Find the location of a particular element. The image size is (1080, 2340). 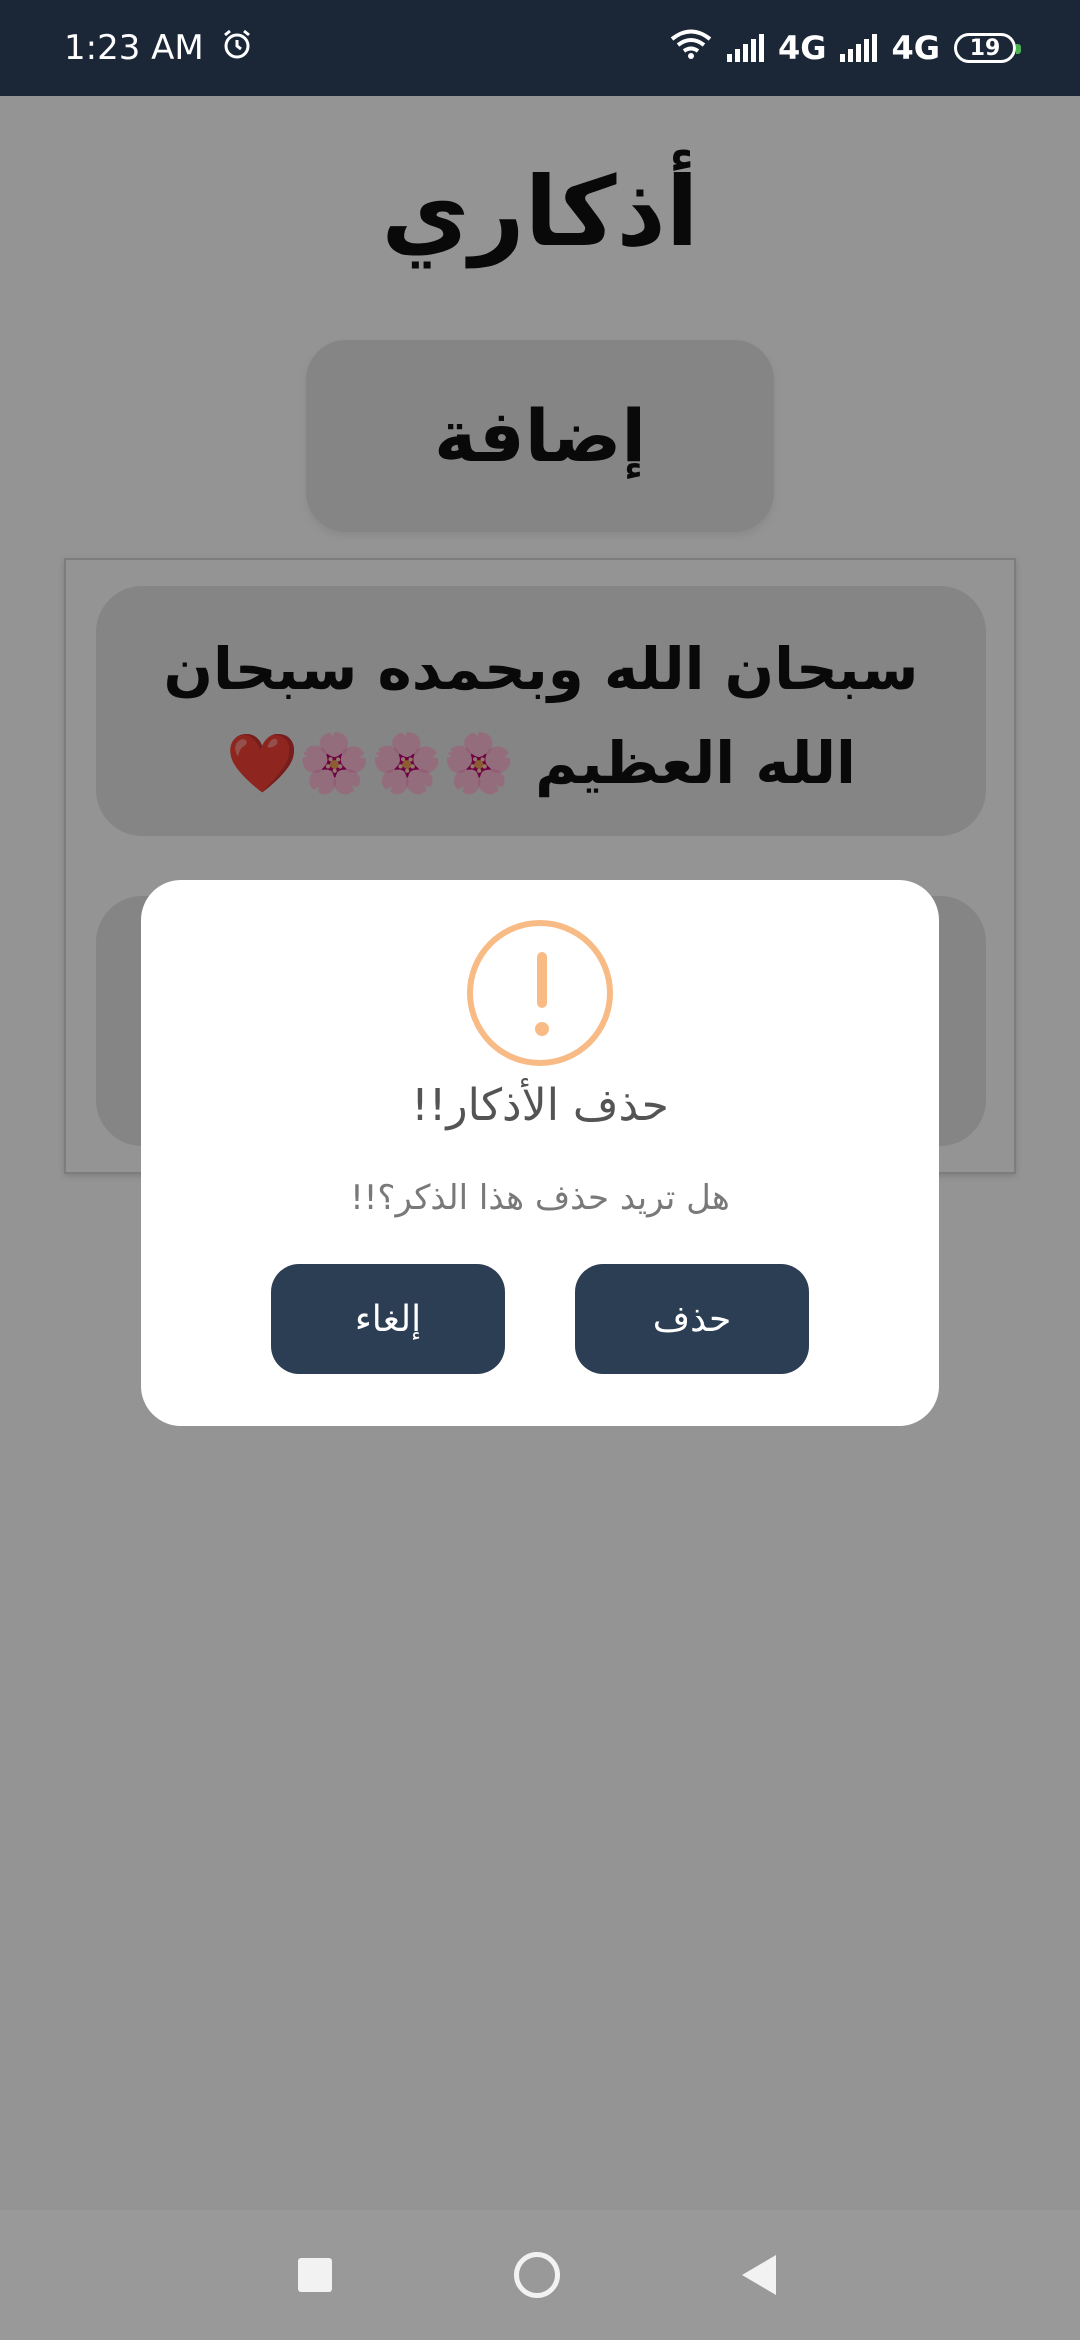

dialog-title: حذف الأذكار!! is located at coordinates (540, 1105).